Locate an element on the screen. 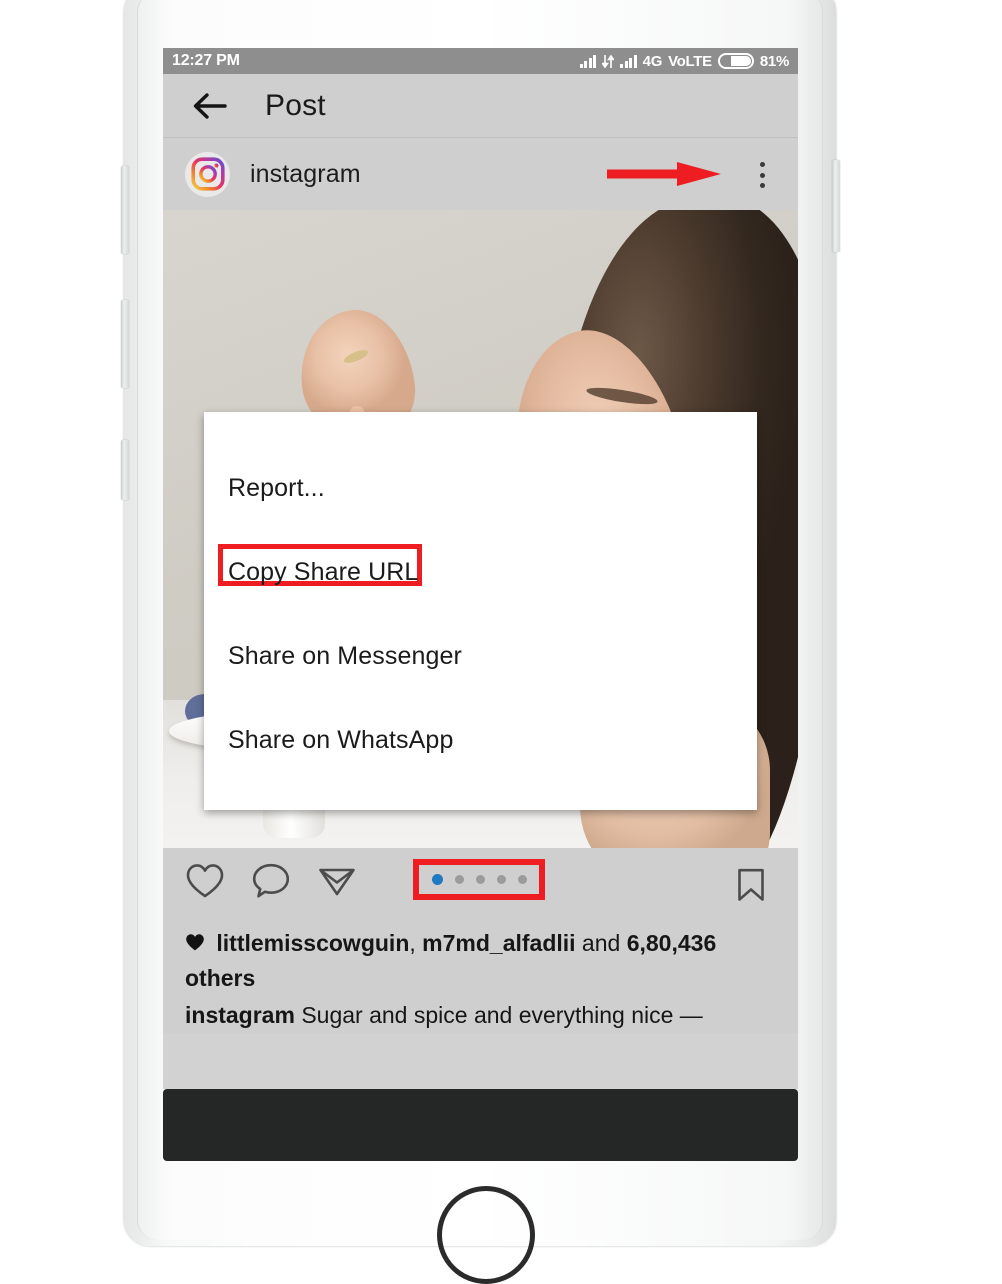 The height and width of the screenshot is (1284, 1002). volte-label: VoLTE is located at coordinates (690, 61).